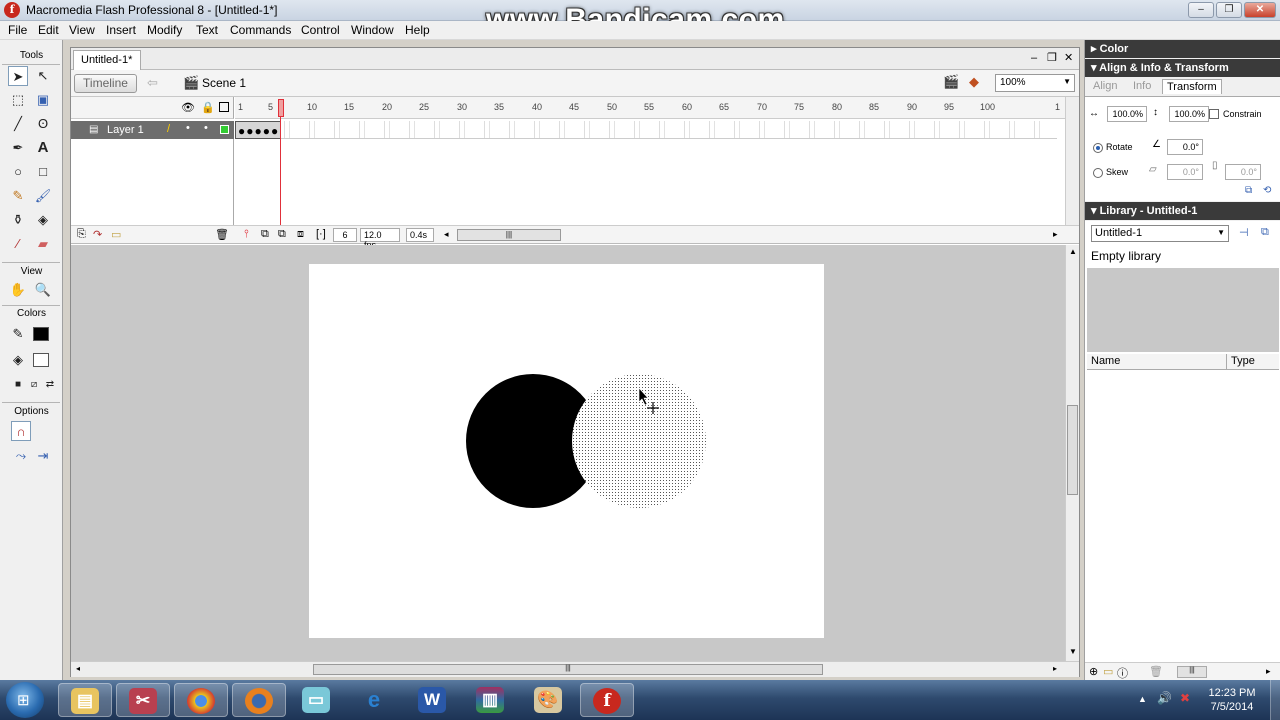  Describe the element at coordinates (568, 669) in the screenshot. I see `h-scroll-thumb: |||` at that location.